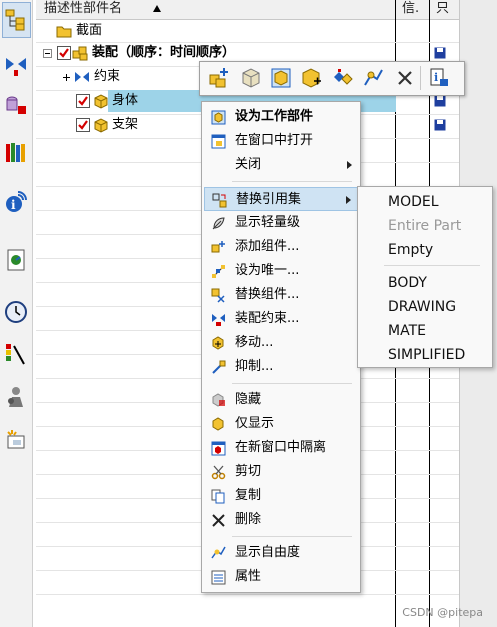 Image resolution: width=497 pixels, height=627 pixels. I want to click on menu-item-show-dof: 显示自由度, so click(281, 553).